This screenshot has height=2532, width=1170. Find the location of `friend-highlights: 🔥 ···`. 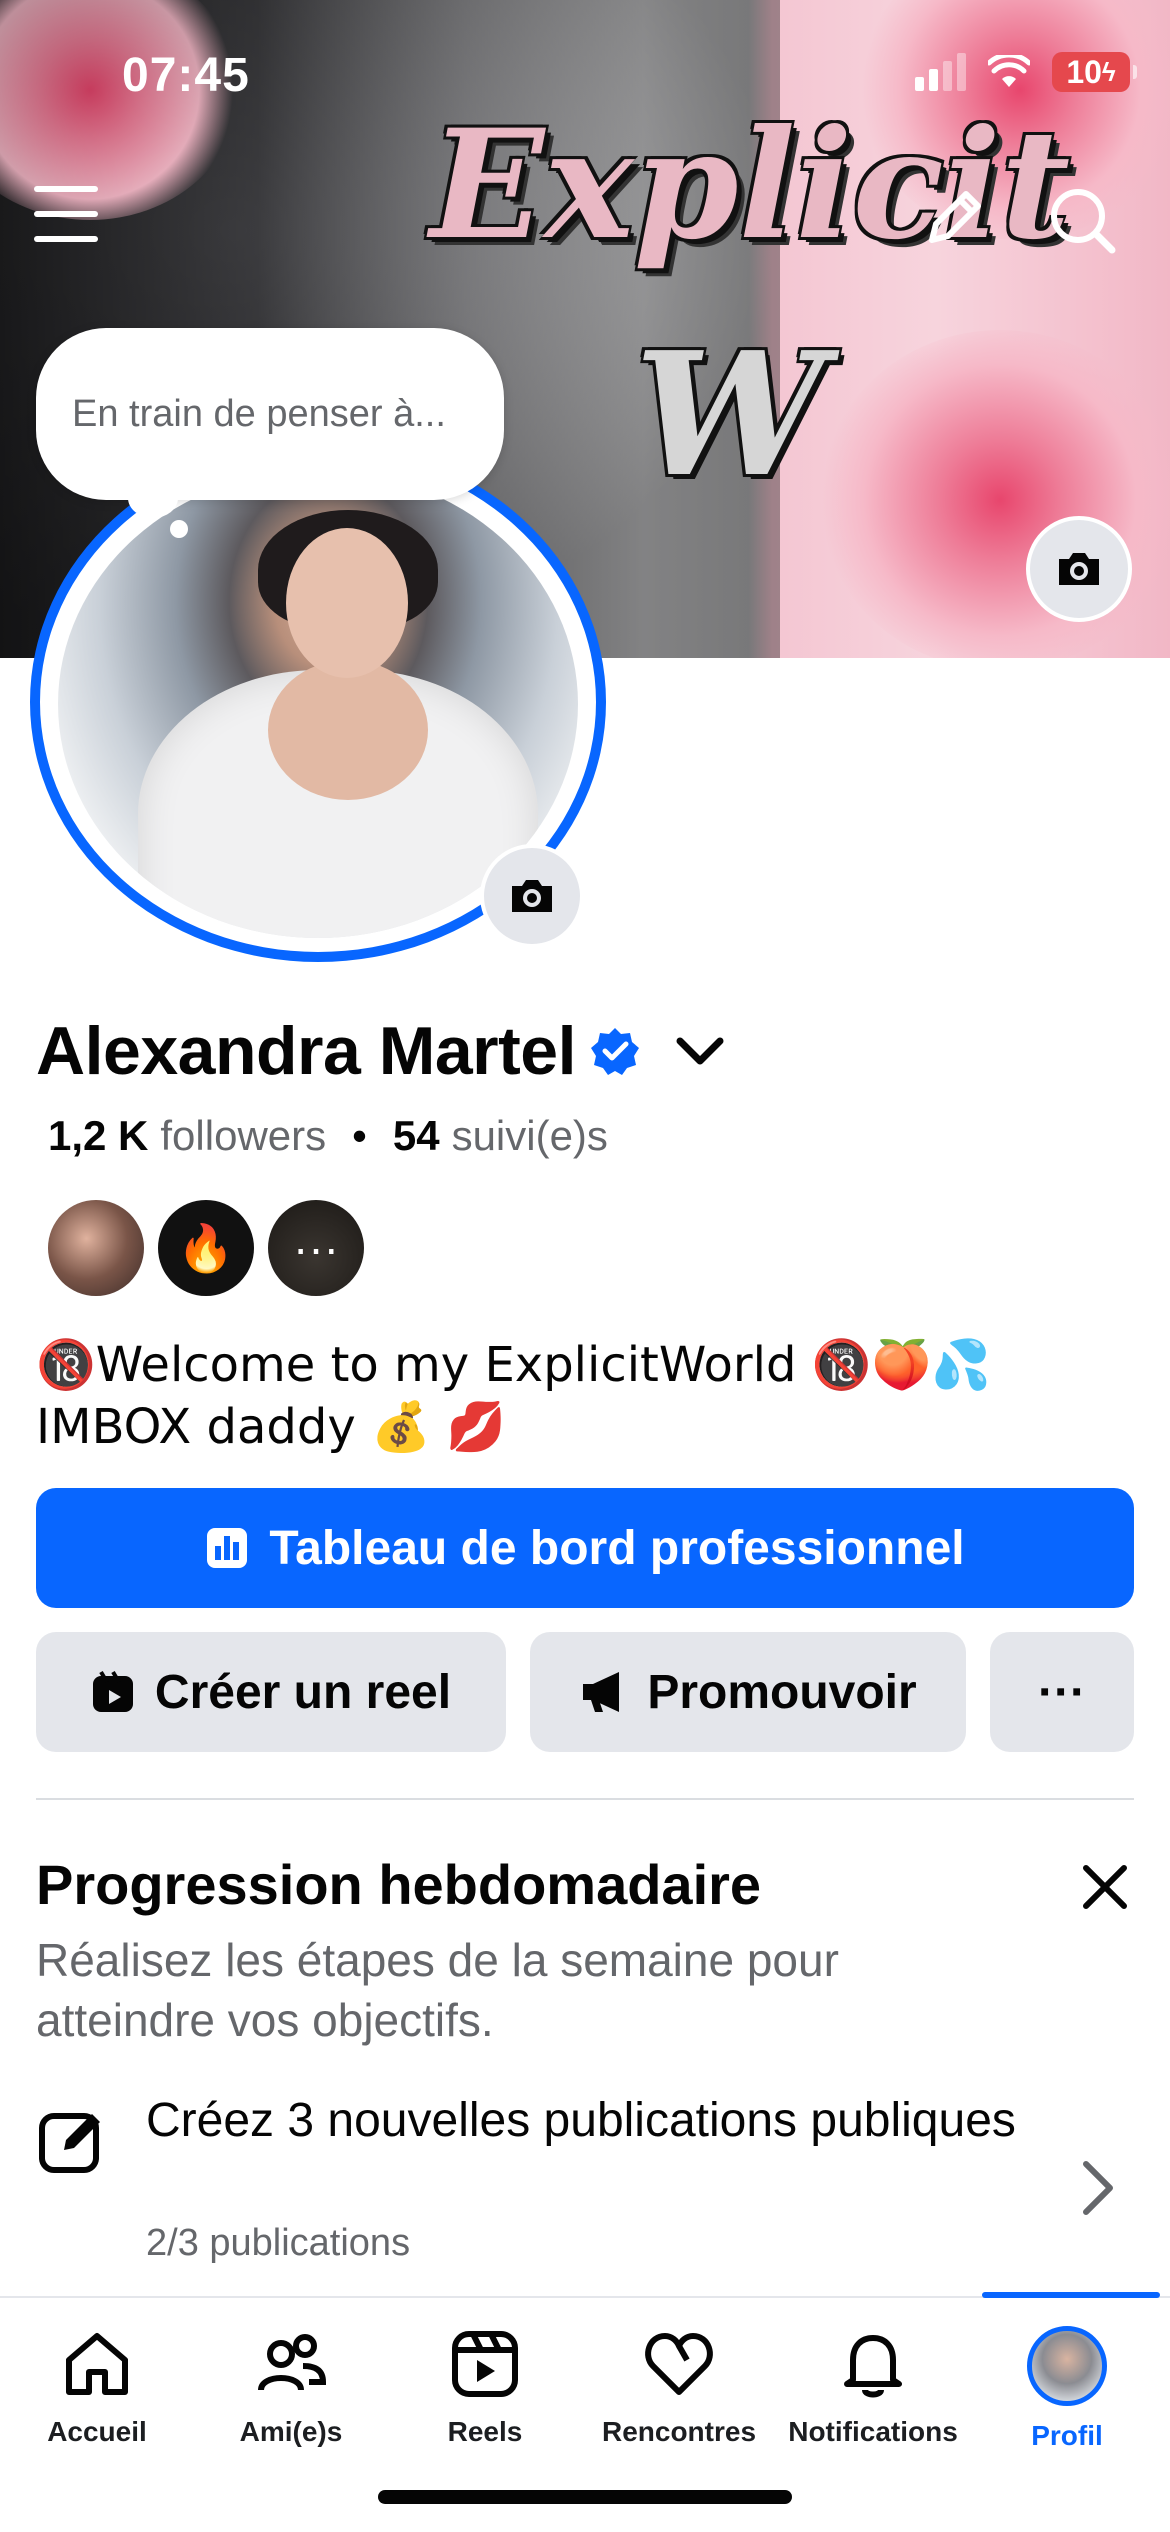

friend-highlights: 🔥 ··· is located at coordinates (206, 1248).